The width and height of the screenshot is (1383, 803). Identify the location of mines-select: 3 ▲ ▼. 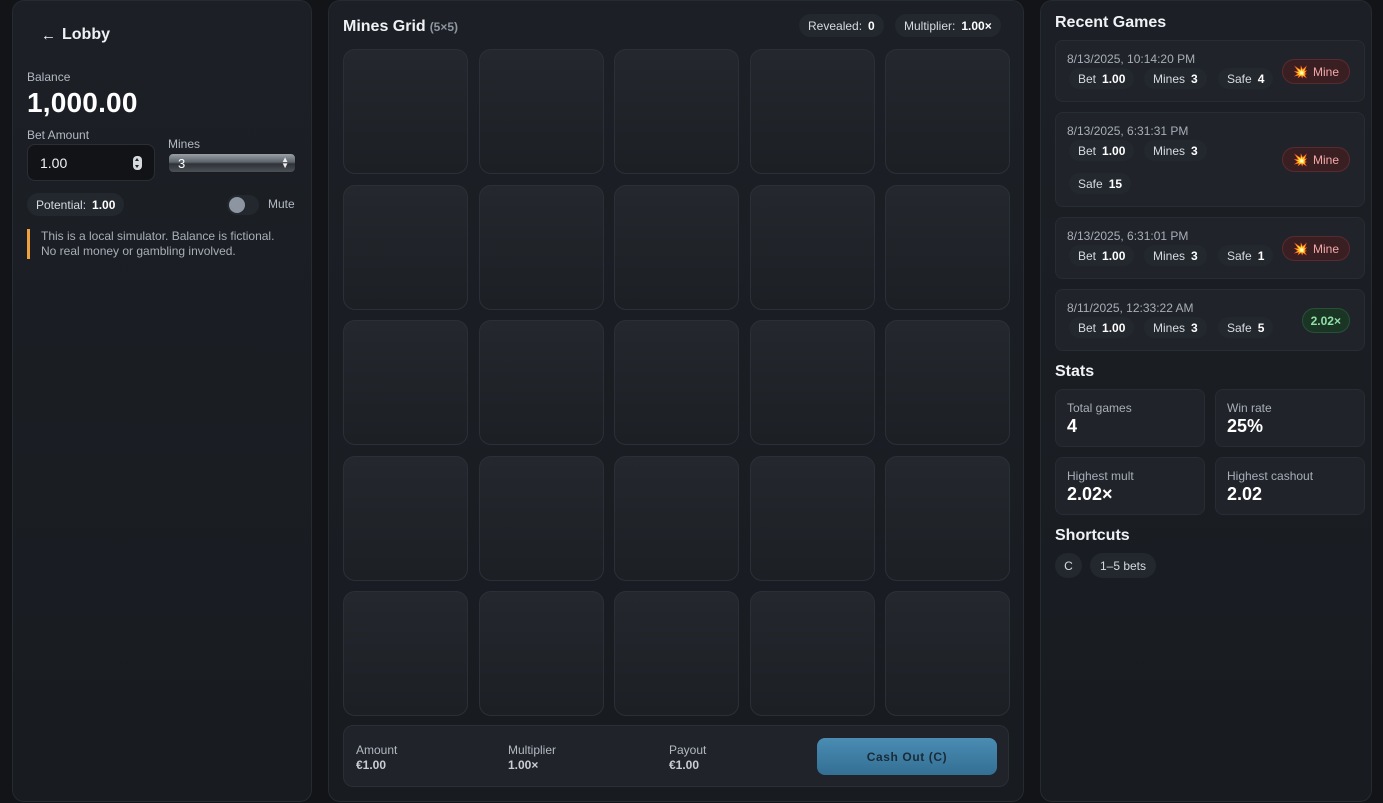
(232, 163).